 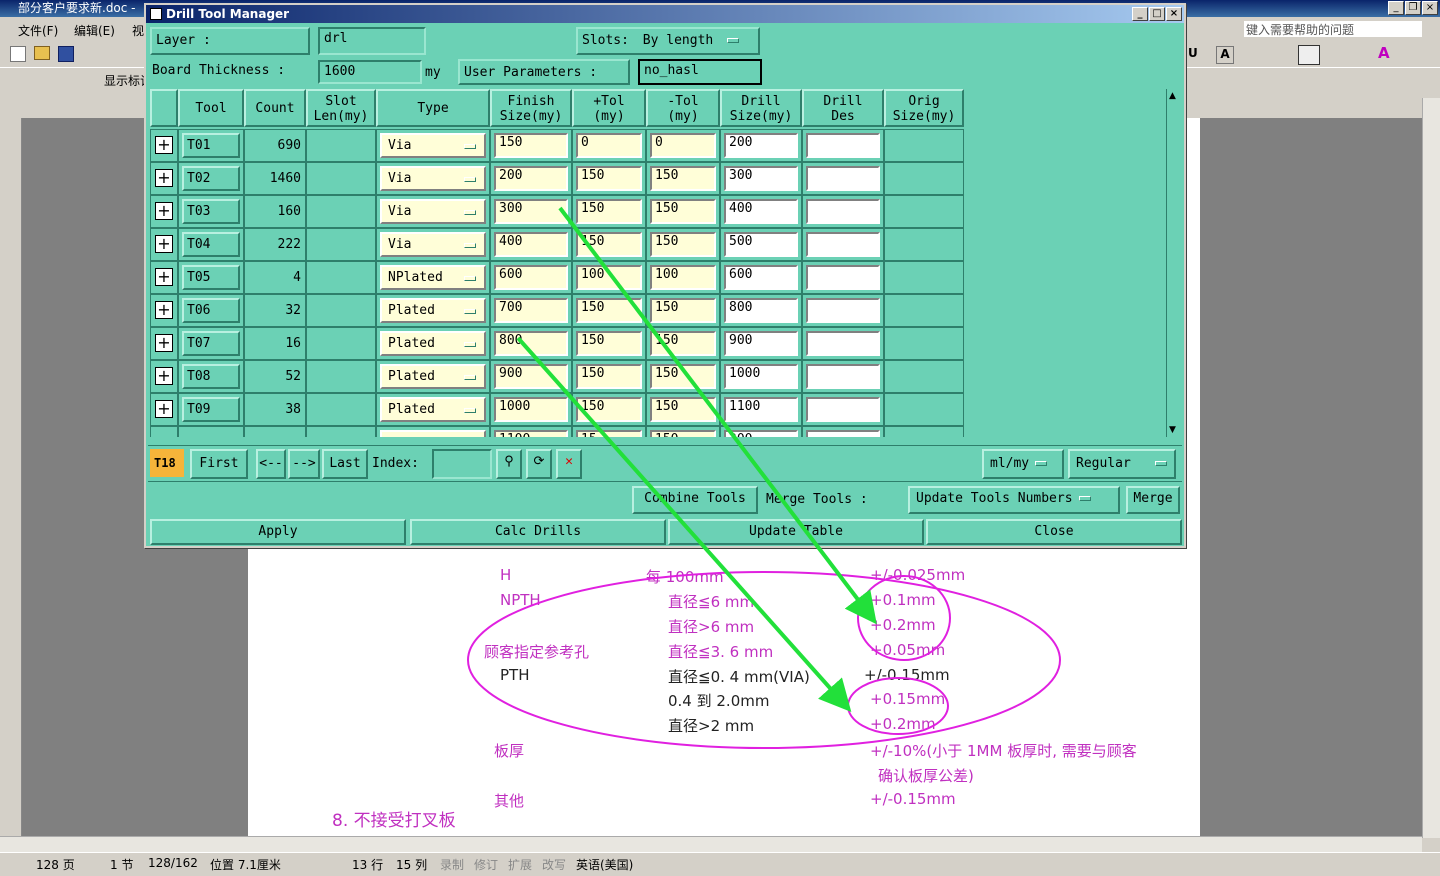 I want to click on arrow-to-npth, so click(x=717, y=415).